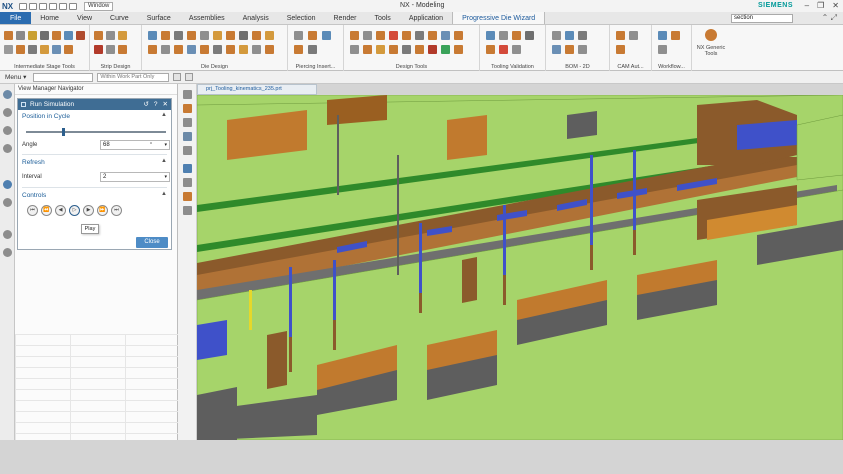 The width and height of the screenshot is (843, 474). Describe the element at coordinates (257, 89) in the screenshot. I see `document-tab: prj_Tooling_kinematics_235.prt` at that location.